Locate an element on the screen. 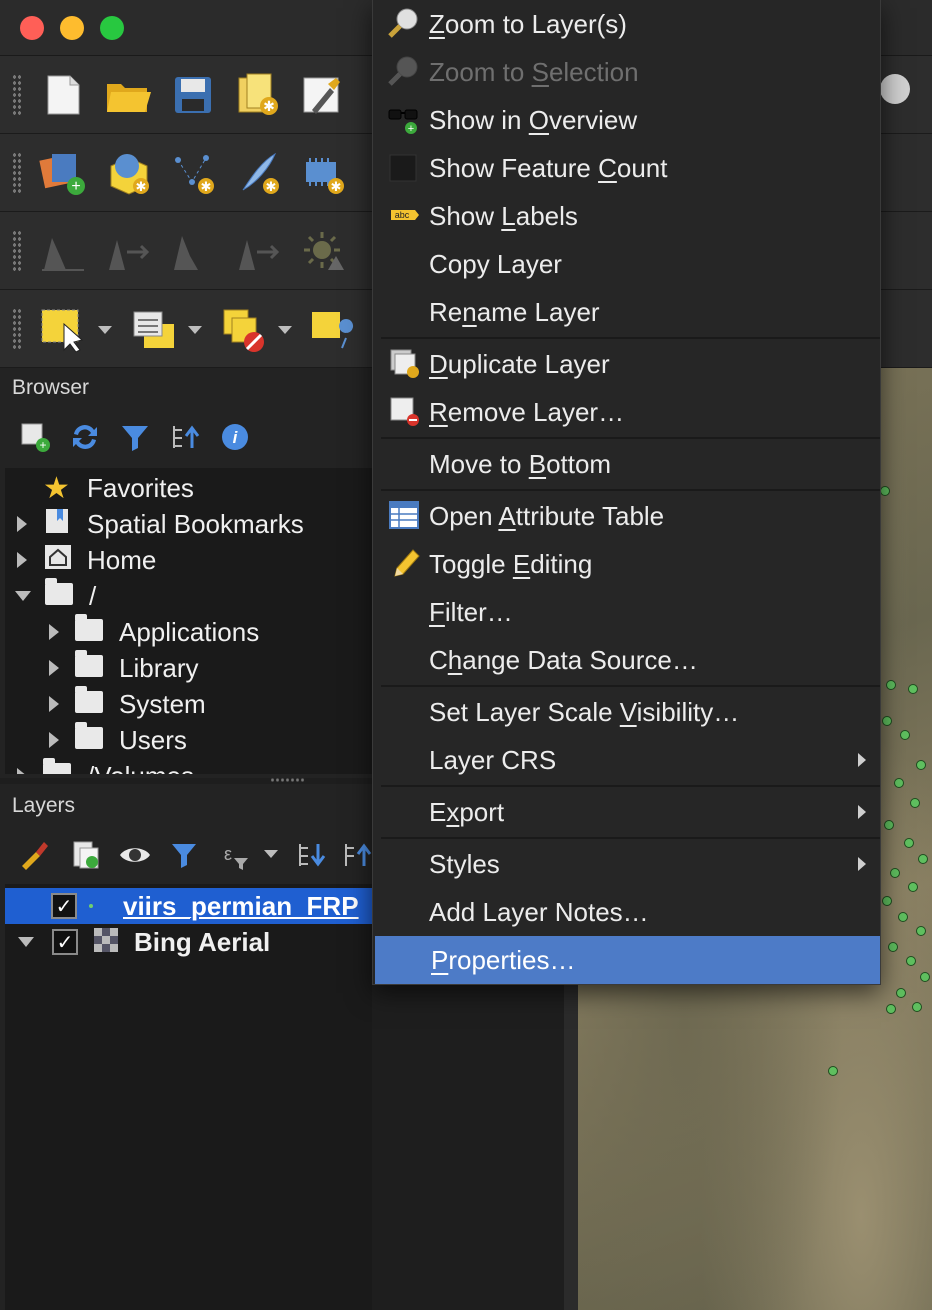 The width and height of the screenshot is (932, 1310). select-features-icon is located at coordinates (63, 329).